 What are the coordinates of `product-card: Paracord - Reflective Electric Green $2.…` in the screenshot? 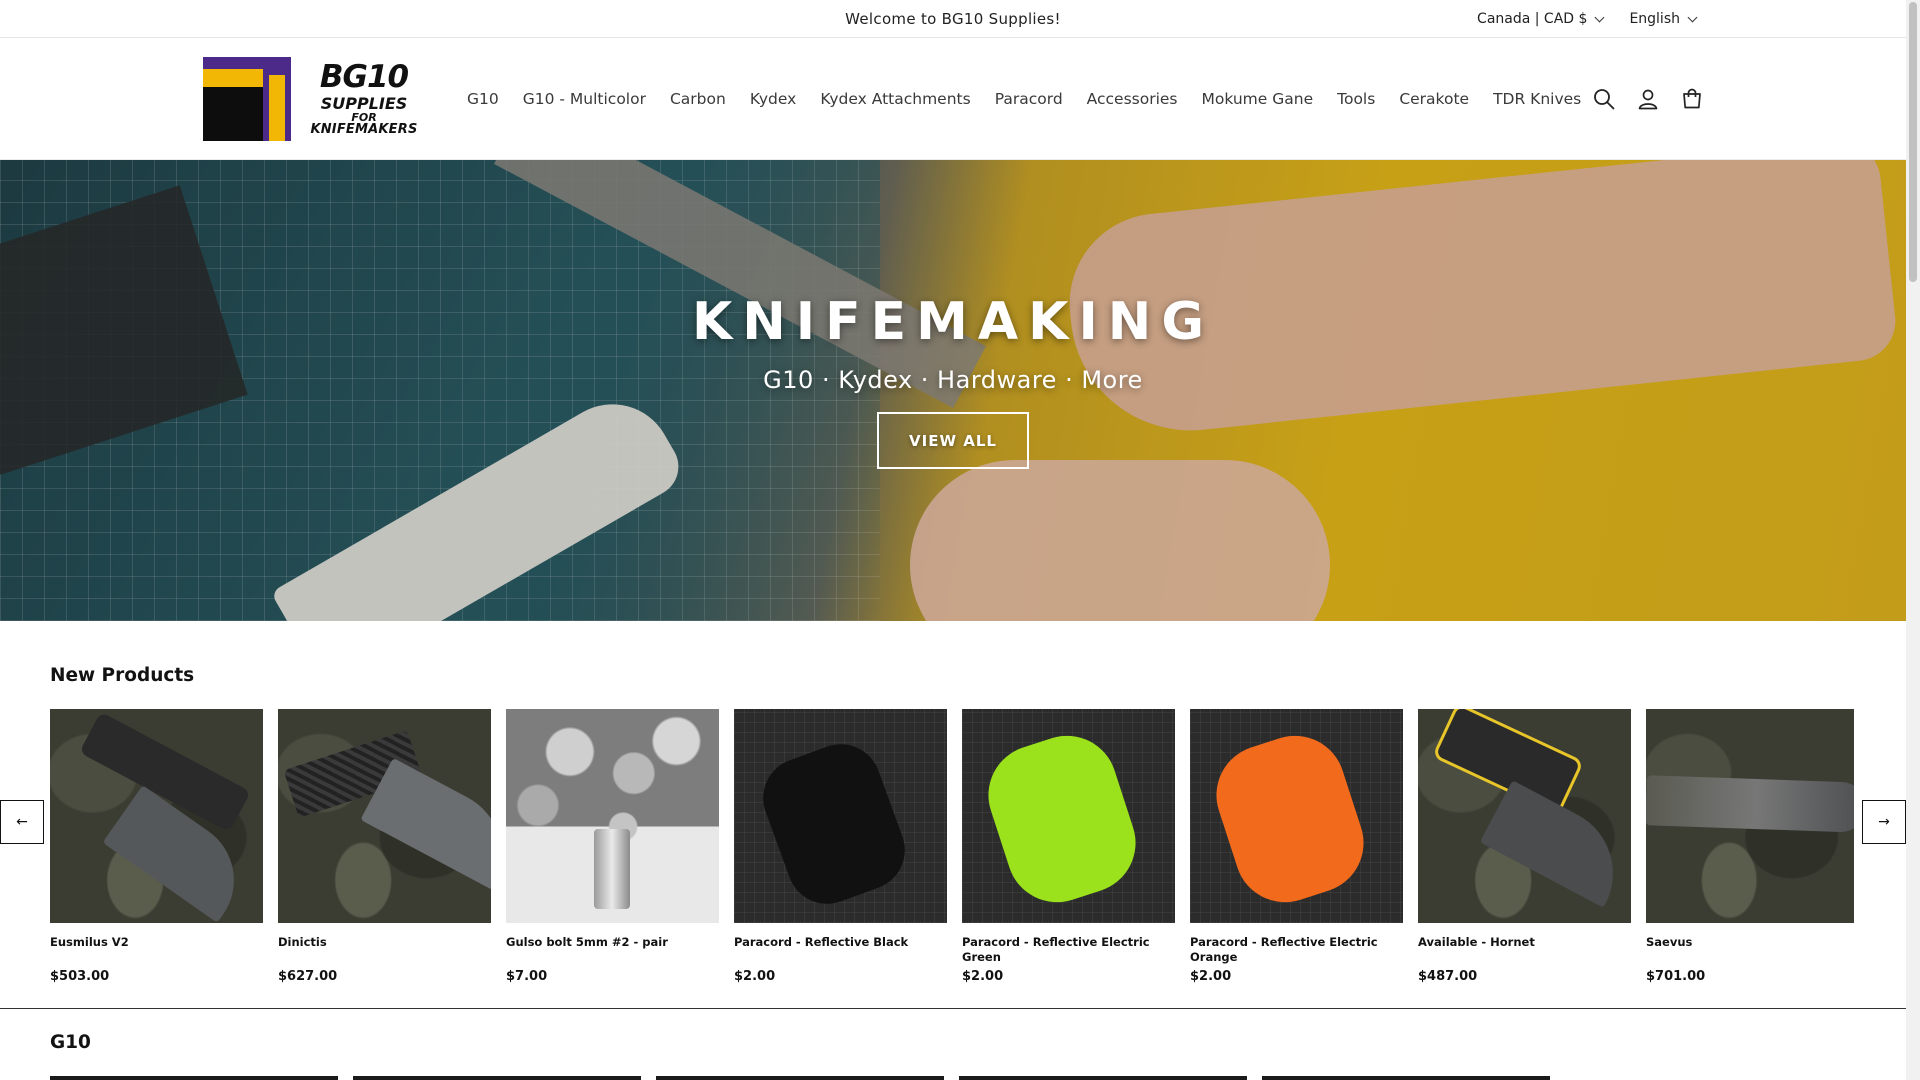 It's located at (1068, 846).